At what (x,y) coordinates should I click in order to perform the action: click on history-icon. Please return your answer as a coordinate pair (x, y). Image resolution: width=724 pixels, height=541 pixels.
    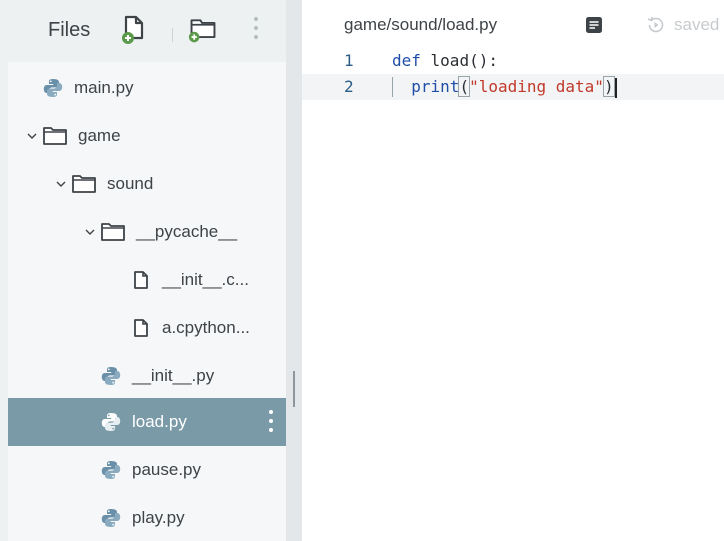
    Looking at the image, I should click on (655, 24).